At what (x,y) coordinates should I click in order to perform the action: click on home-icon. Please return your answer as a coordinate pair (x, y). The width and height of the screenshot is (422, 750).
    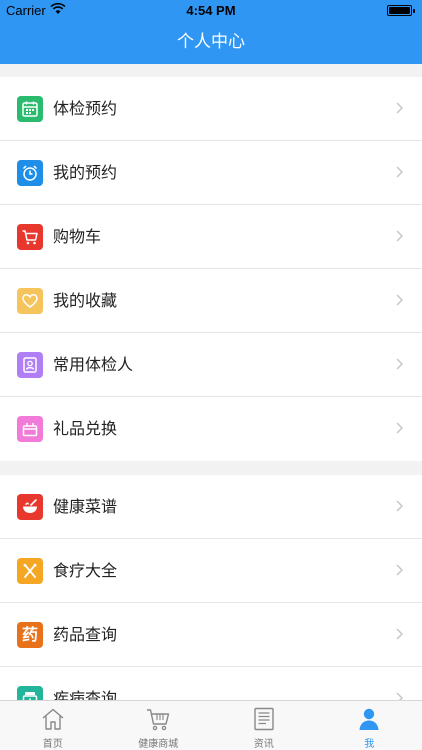
    Looking at the image, I should click on (53, 719).